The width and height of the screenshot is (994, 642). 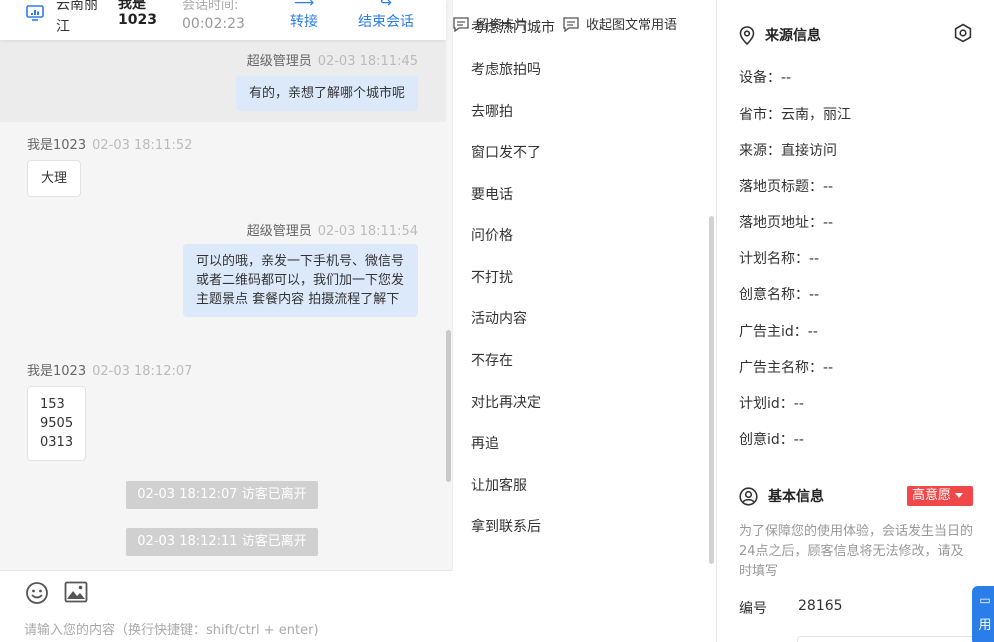 I want to click on lead-card-button: 留资卡片, so click(x=490, y=23).